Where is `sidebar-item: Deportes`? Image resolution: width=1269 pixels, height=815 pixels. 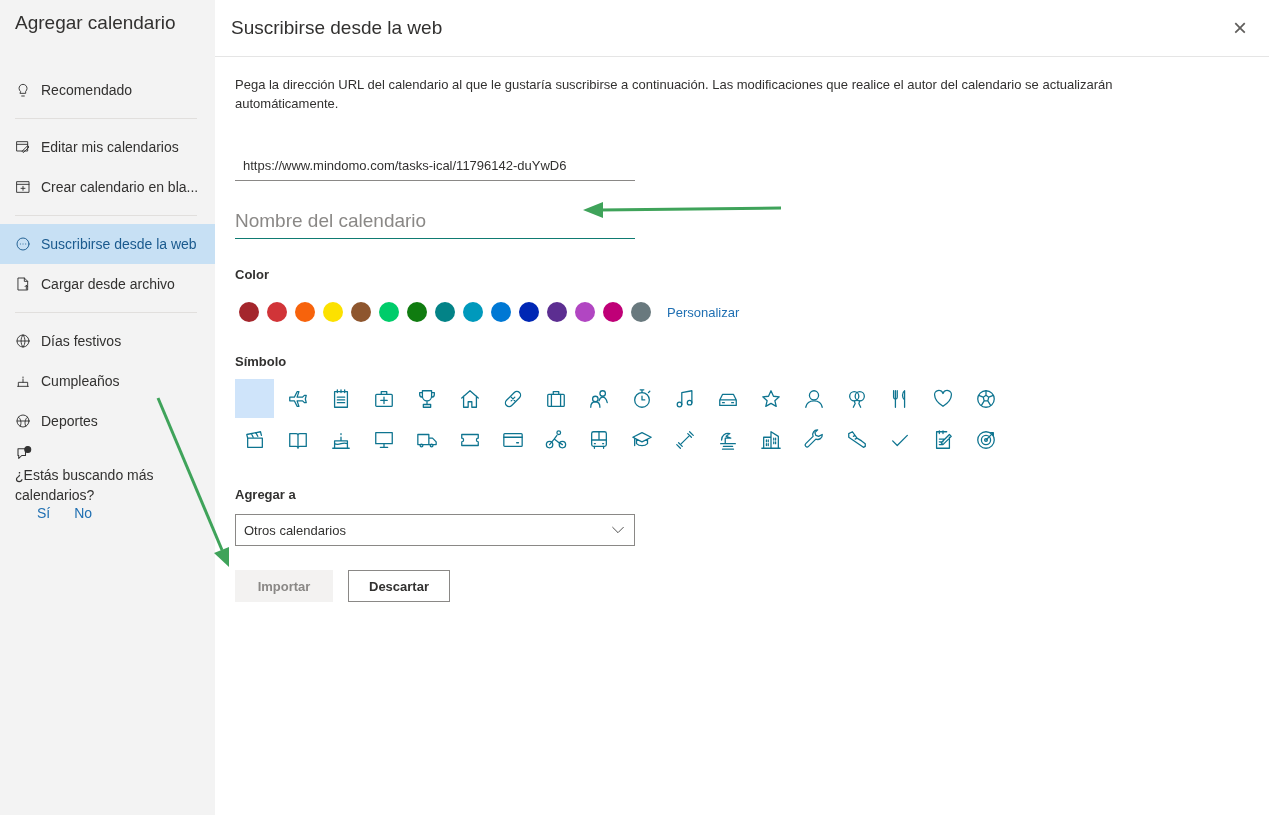
sidebar-item: Deportes is located at coordinates (107, 421).